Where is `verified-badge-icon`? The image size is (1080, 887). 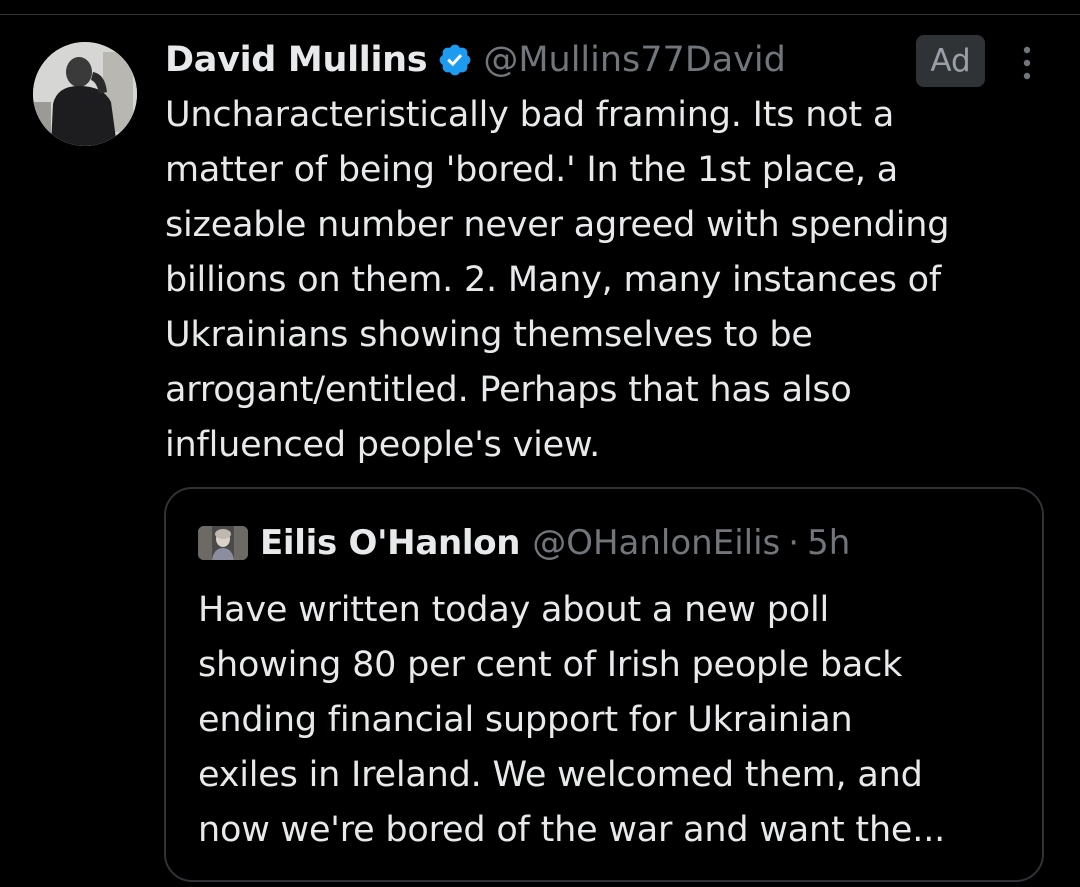 verified-badge-icon is located at coordinates (455, 60).